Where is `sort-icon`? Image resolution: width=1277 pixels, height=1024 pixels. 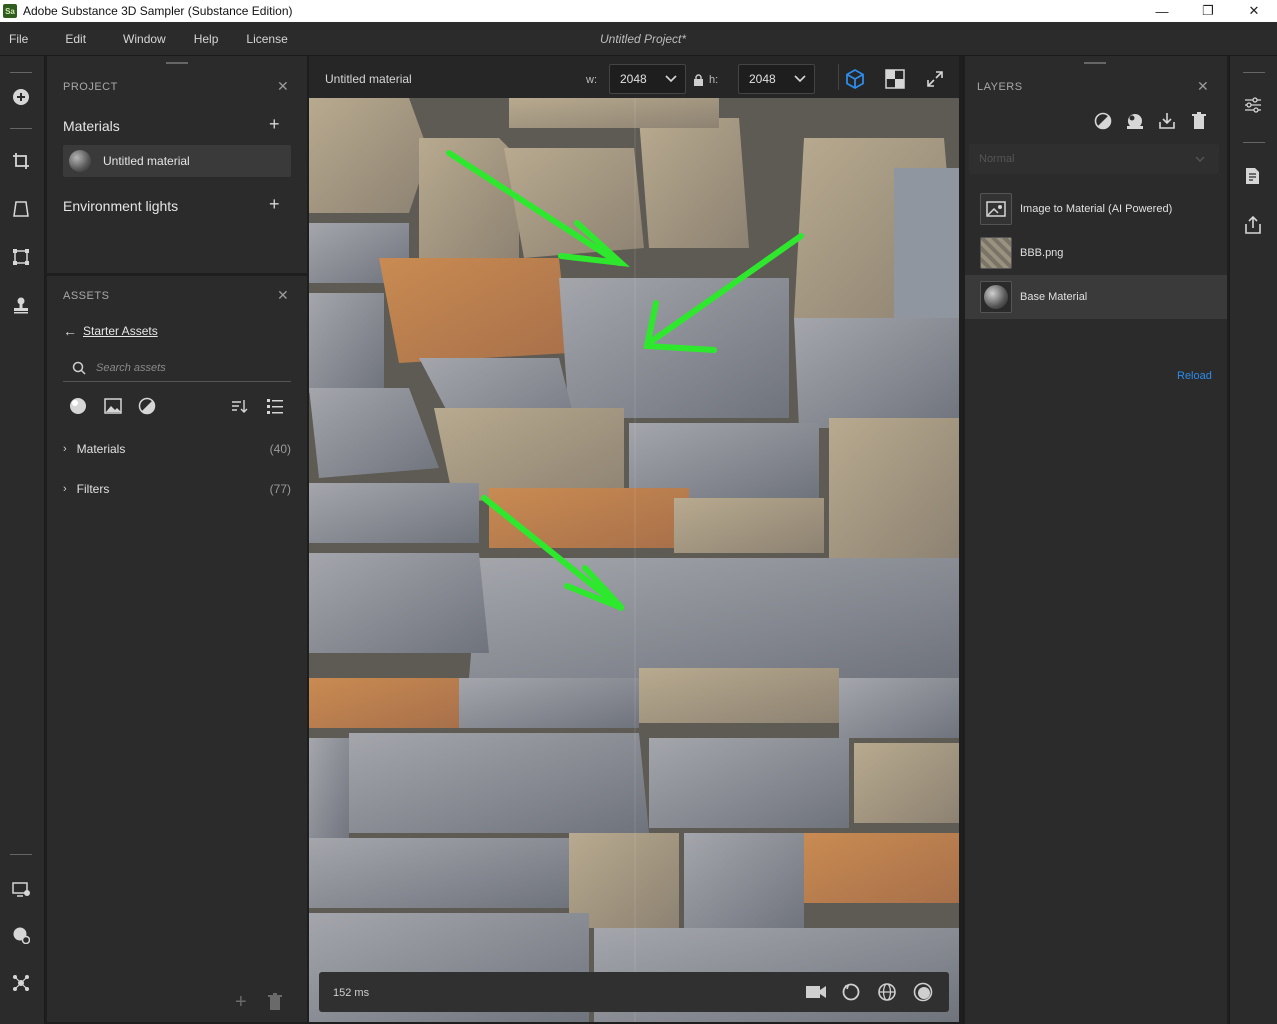
sort-icon is located at coordinates (239, 407).